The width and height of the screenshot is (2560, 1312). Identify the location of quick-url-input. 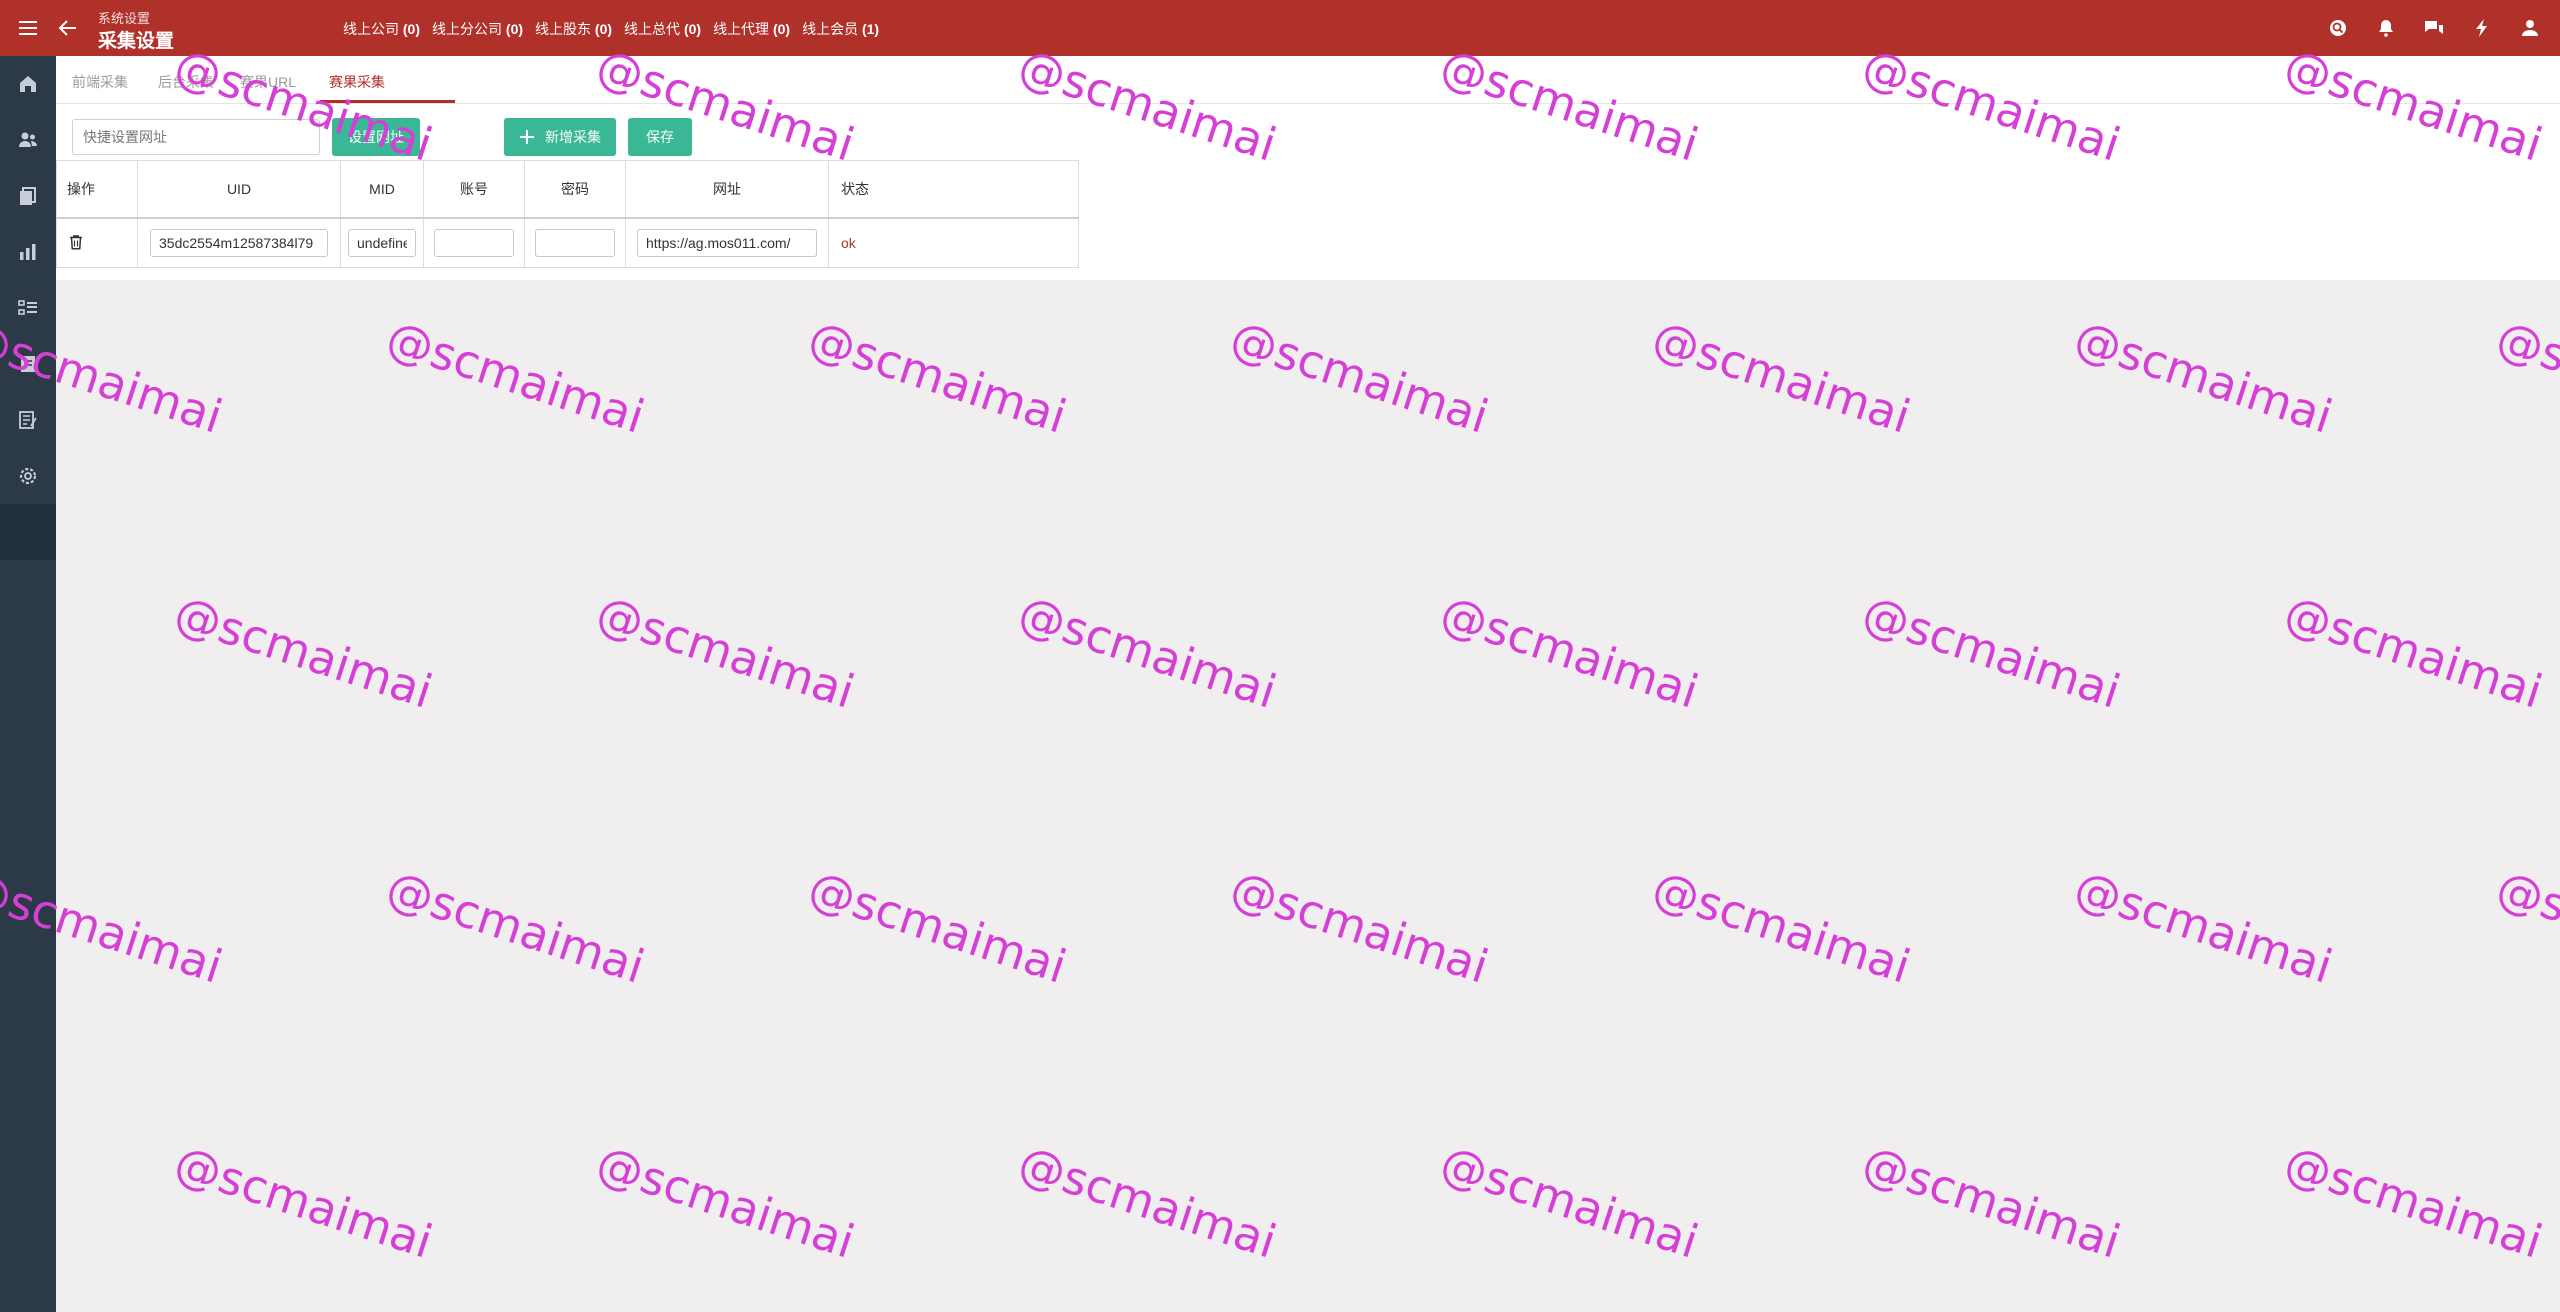
(196, 137).